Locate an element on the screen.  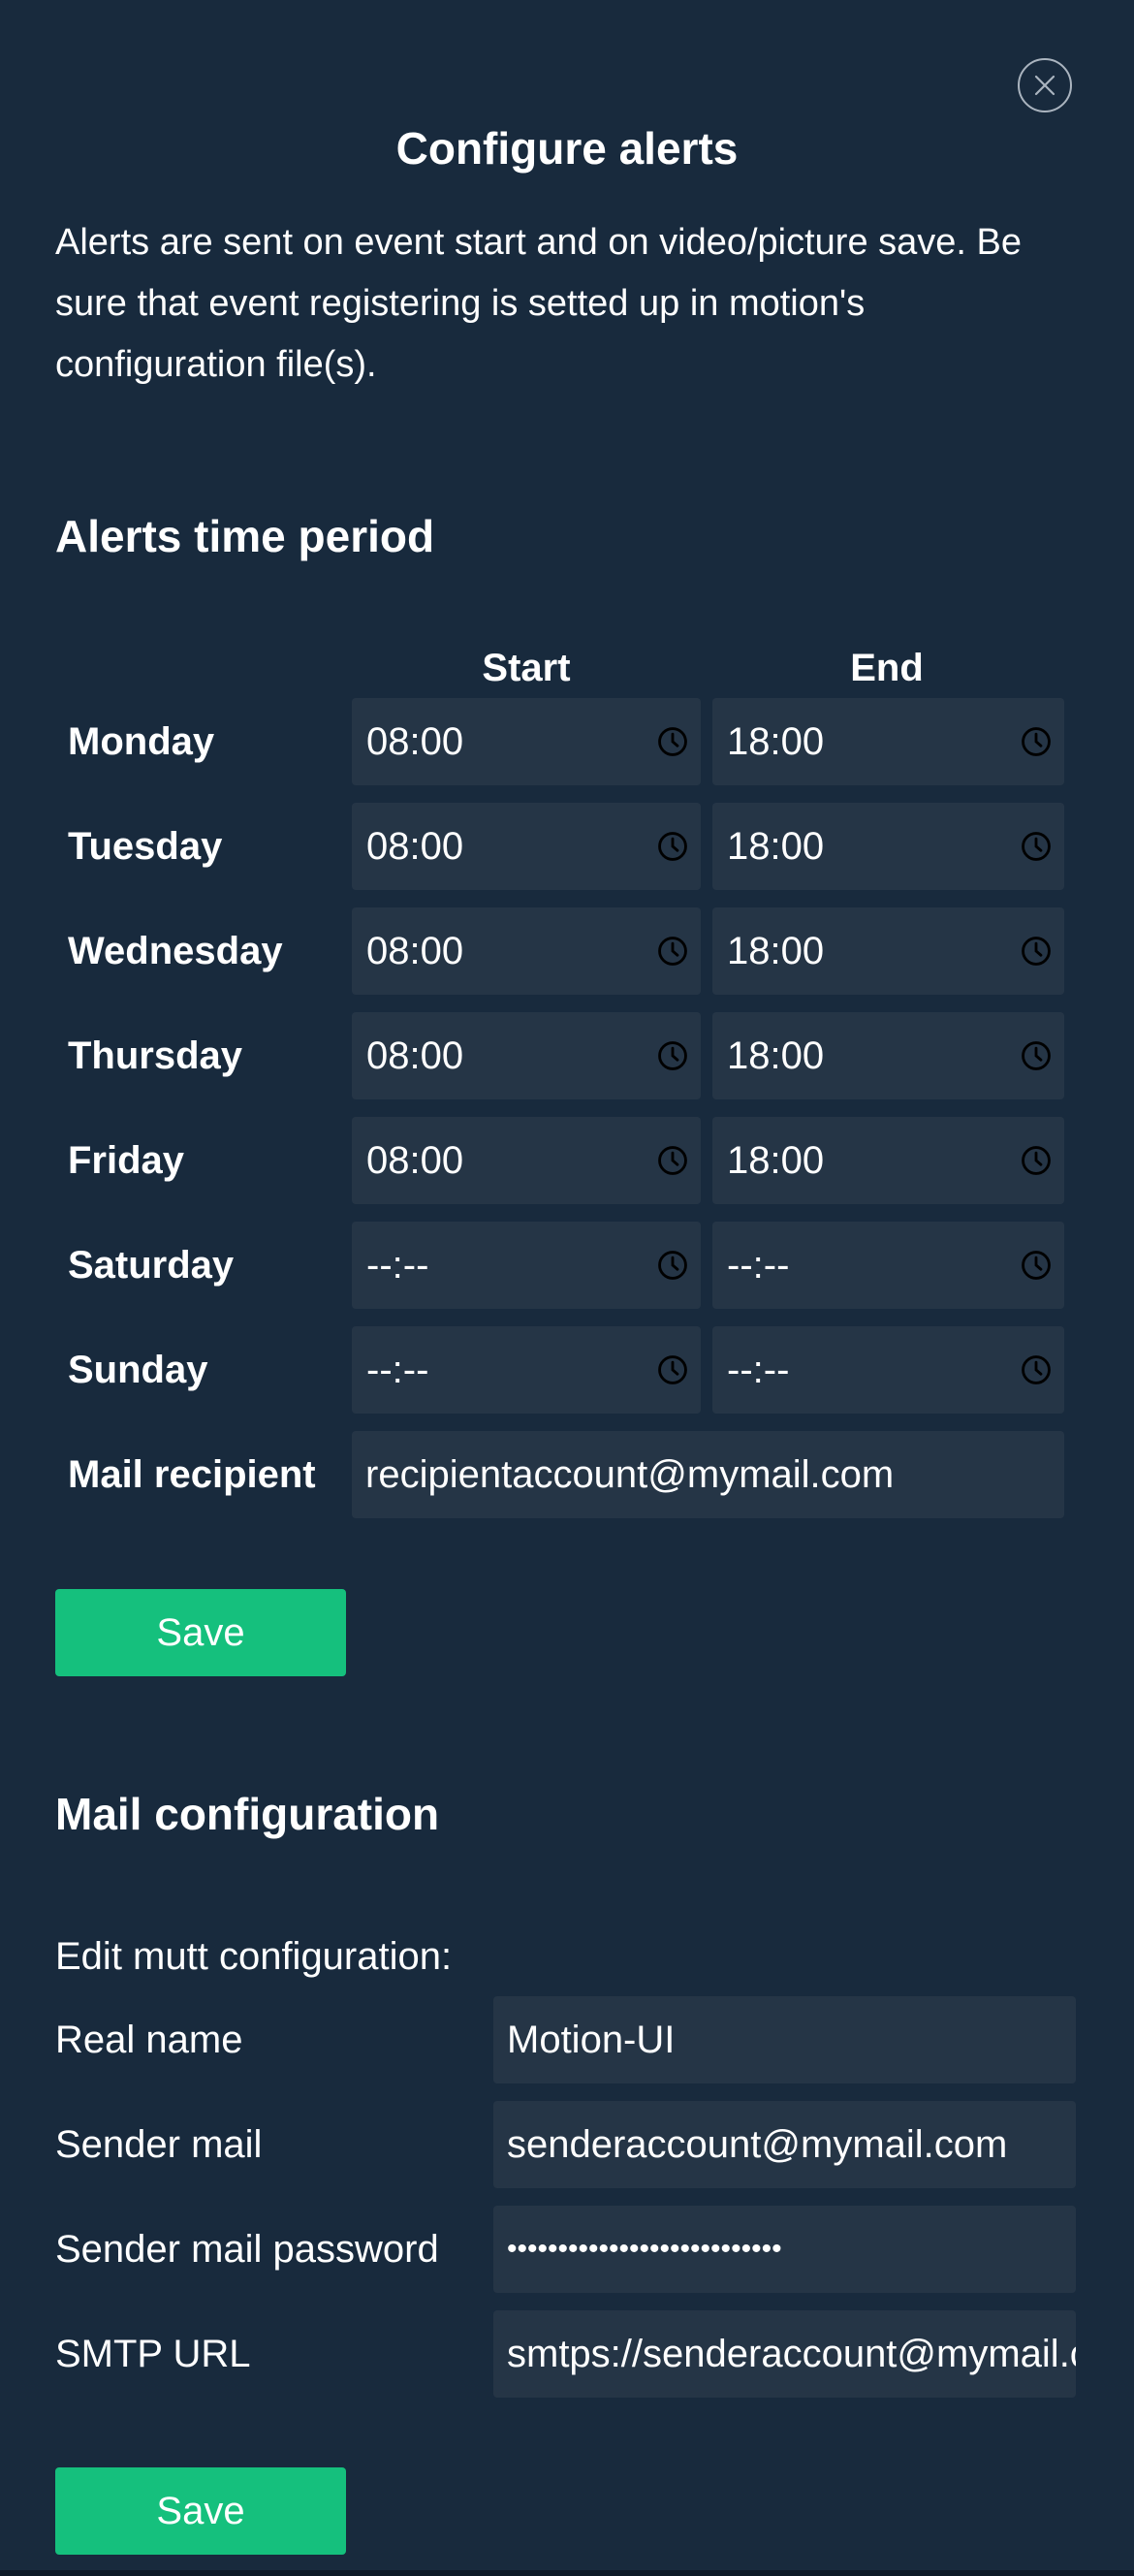
page-title: Configure alerts is located at coordinates (567, 148).